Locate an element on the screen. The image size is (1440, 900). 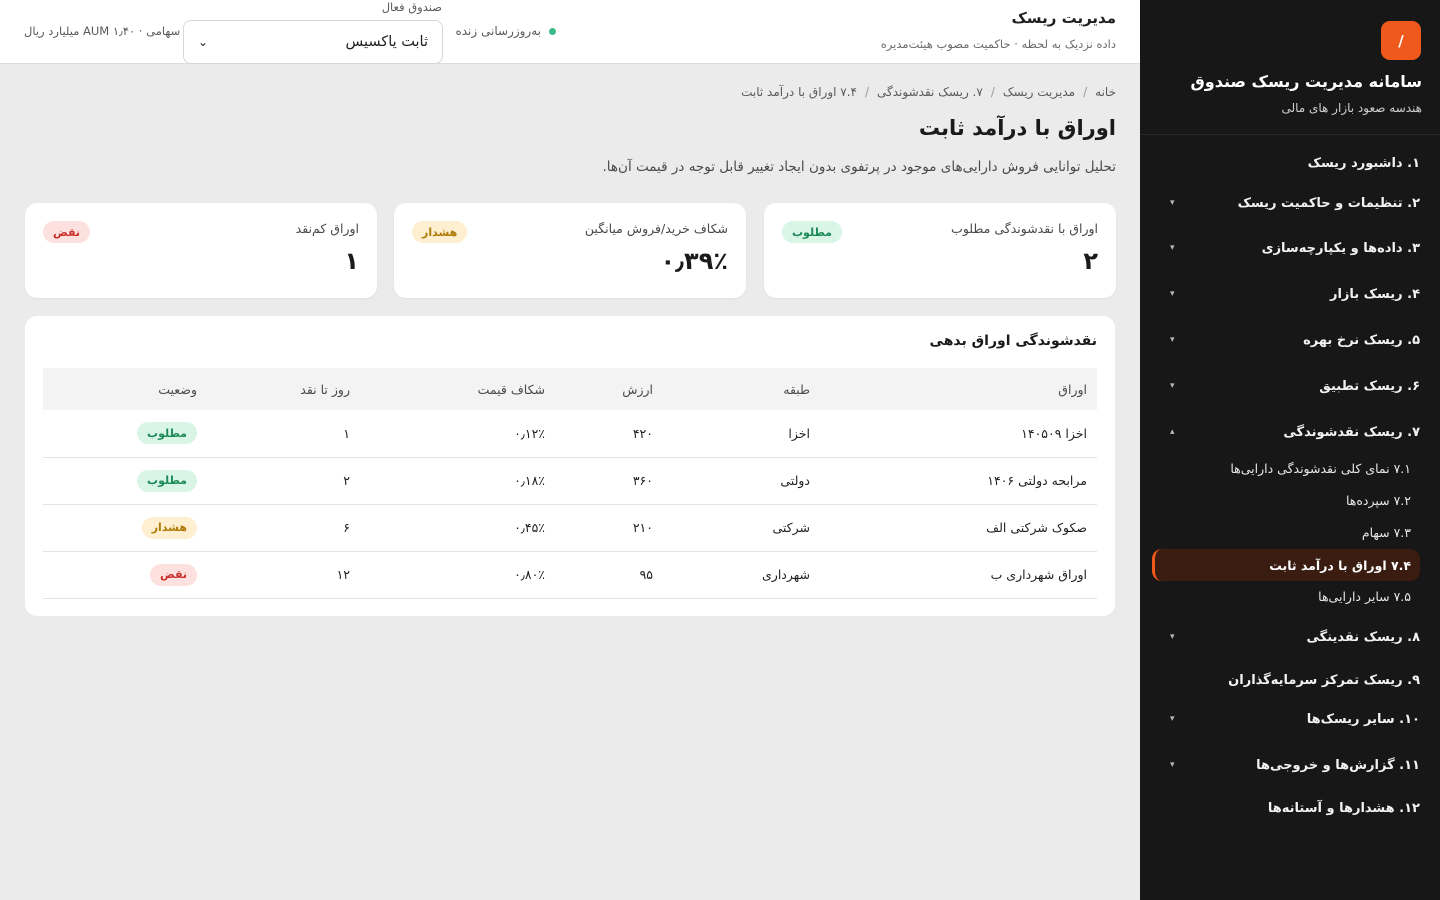
sidebar-item-liquidity-risk: ۷. ریسک نقدشوندگی ▴ is located at coordinates (1290, 432).